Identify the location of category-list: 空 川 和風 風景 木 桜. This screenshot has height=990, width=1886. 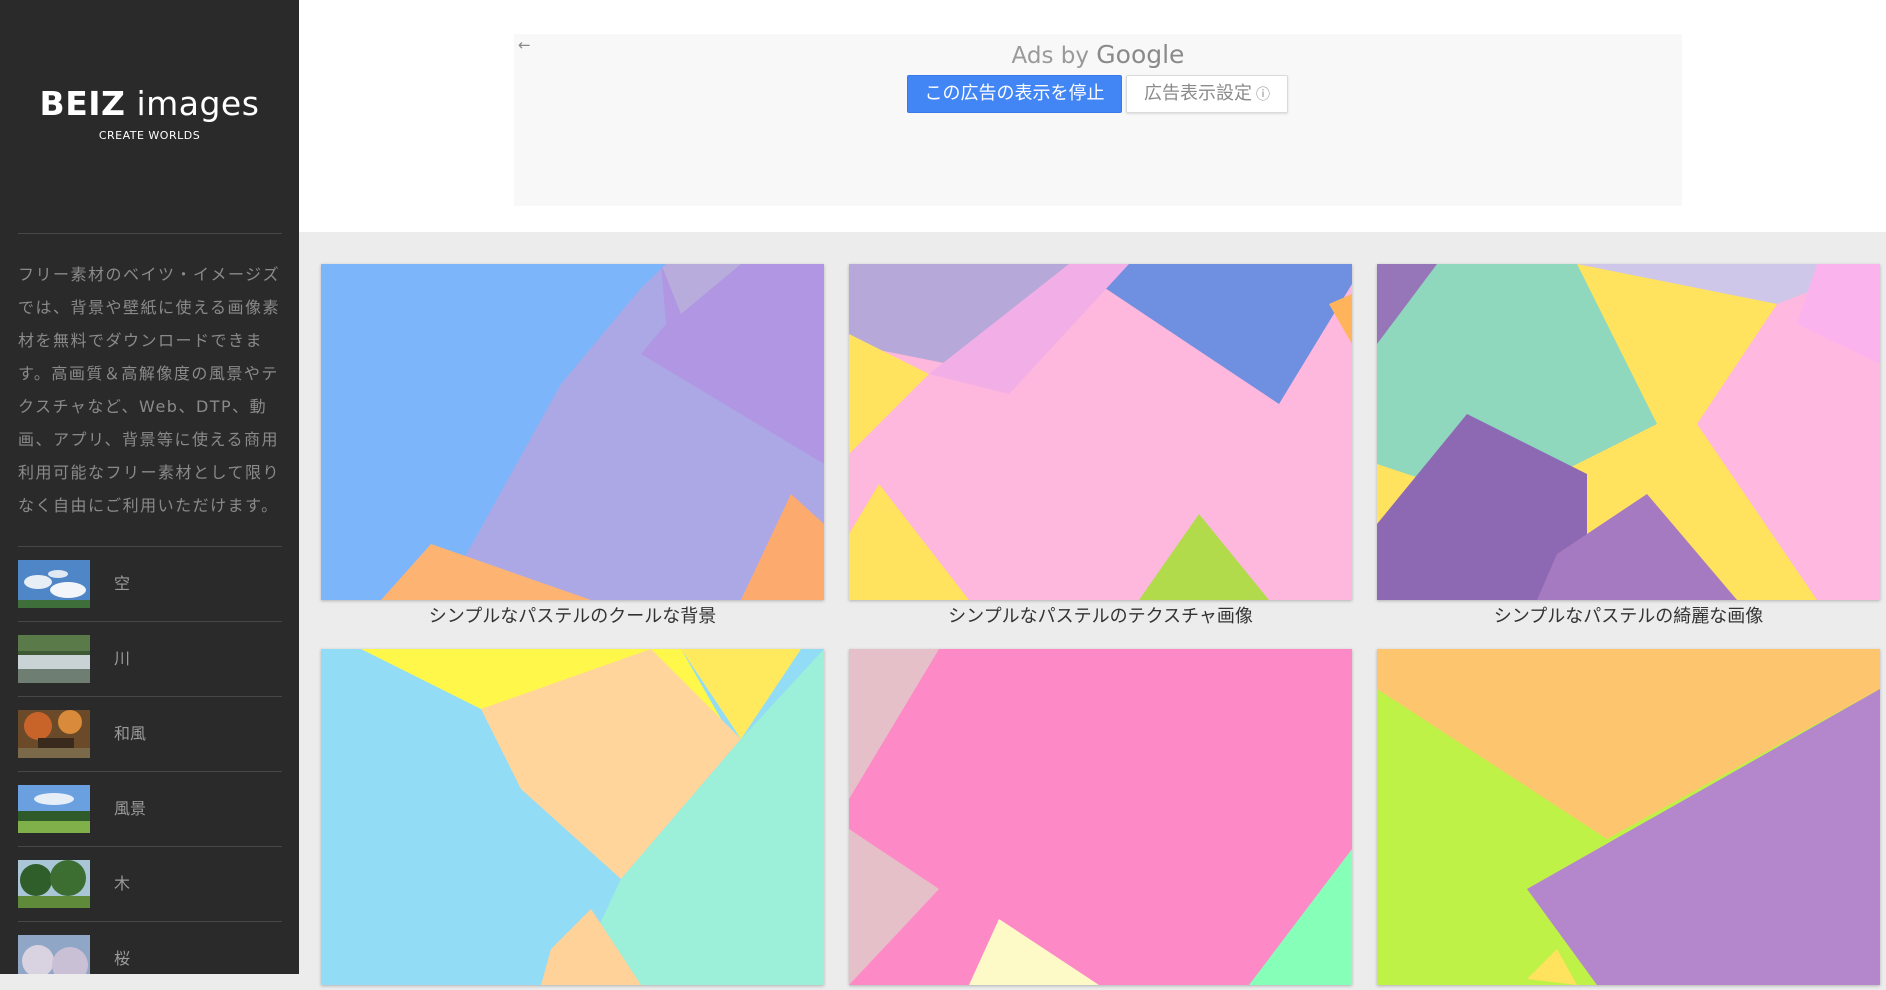
(150, 760).